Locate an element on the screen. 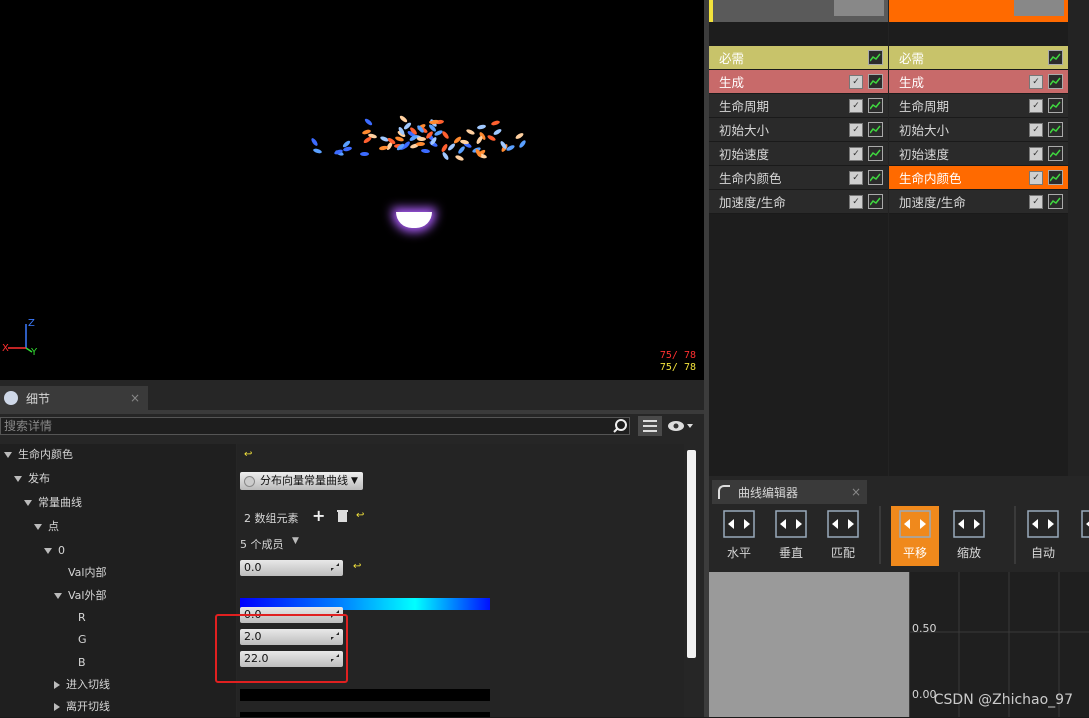 Image resolution: width=1089 pixels, height=718 pixels. delete-icon is located at coordinates (342, 517).